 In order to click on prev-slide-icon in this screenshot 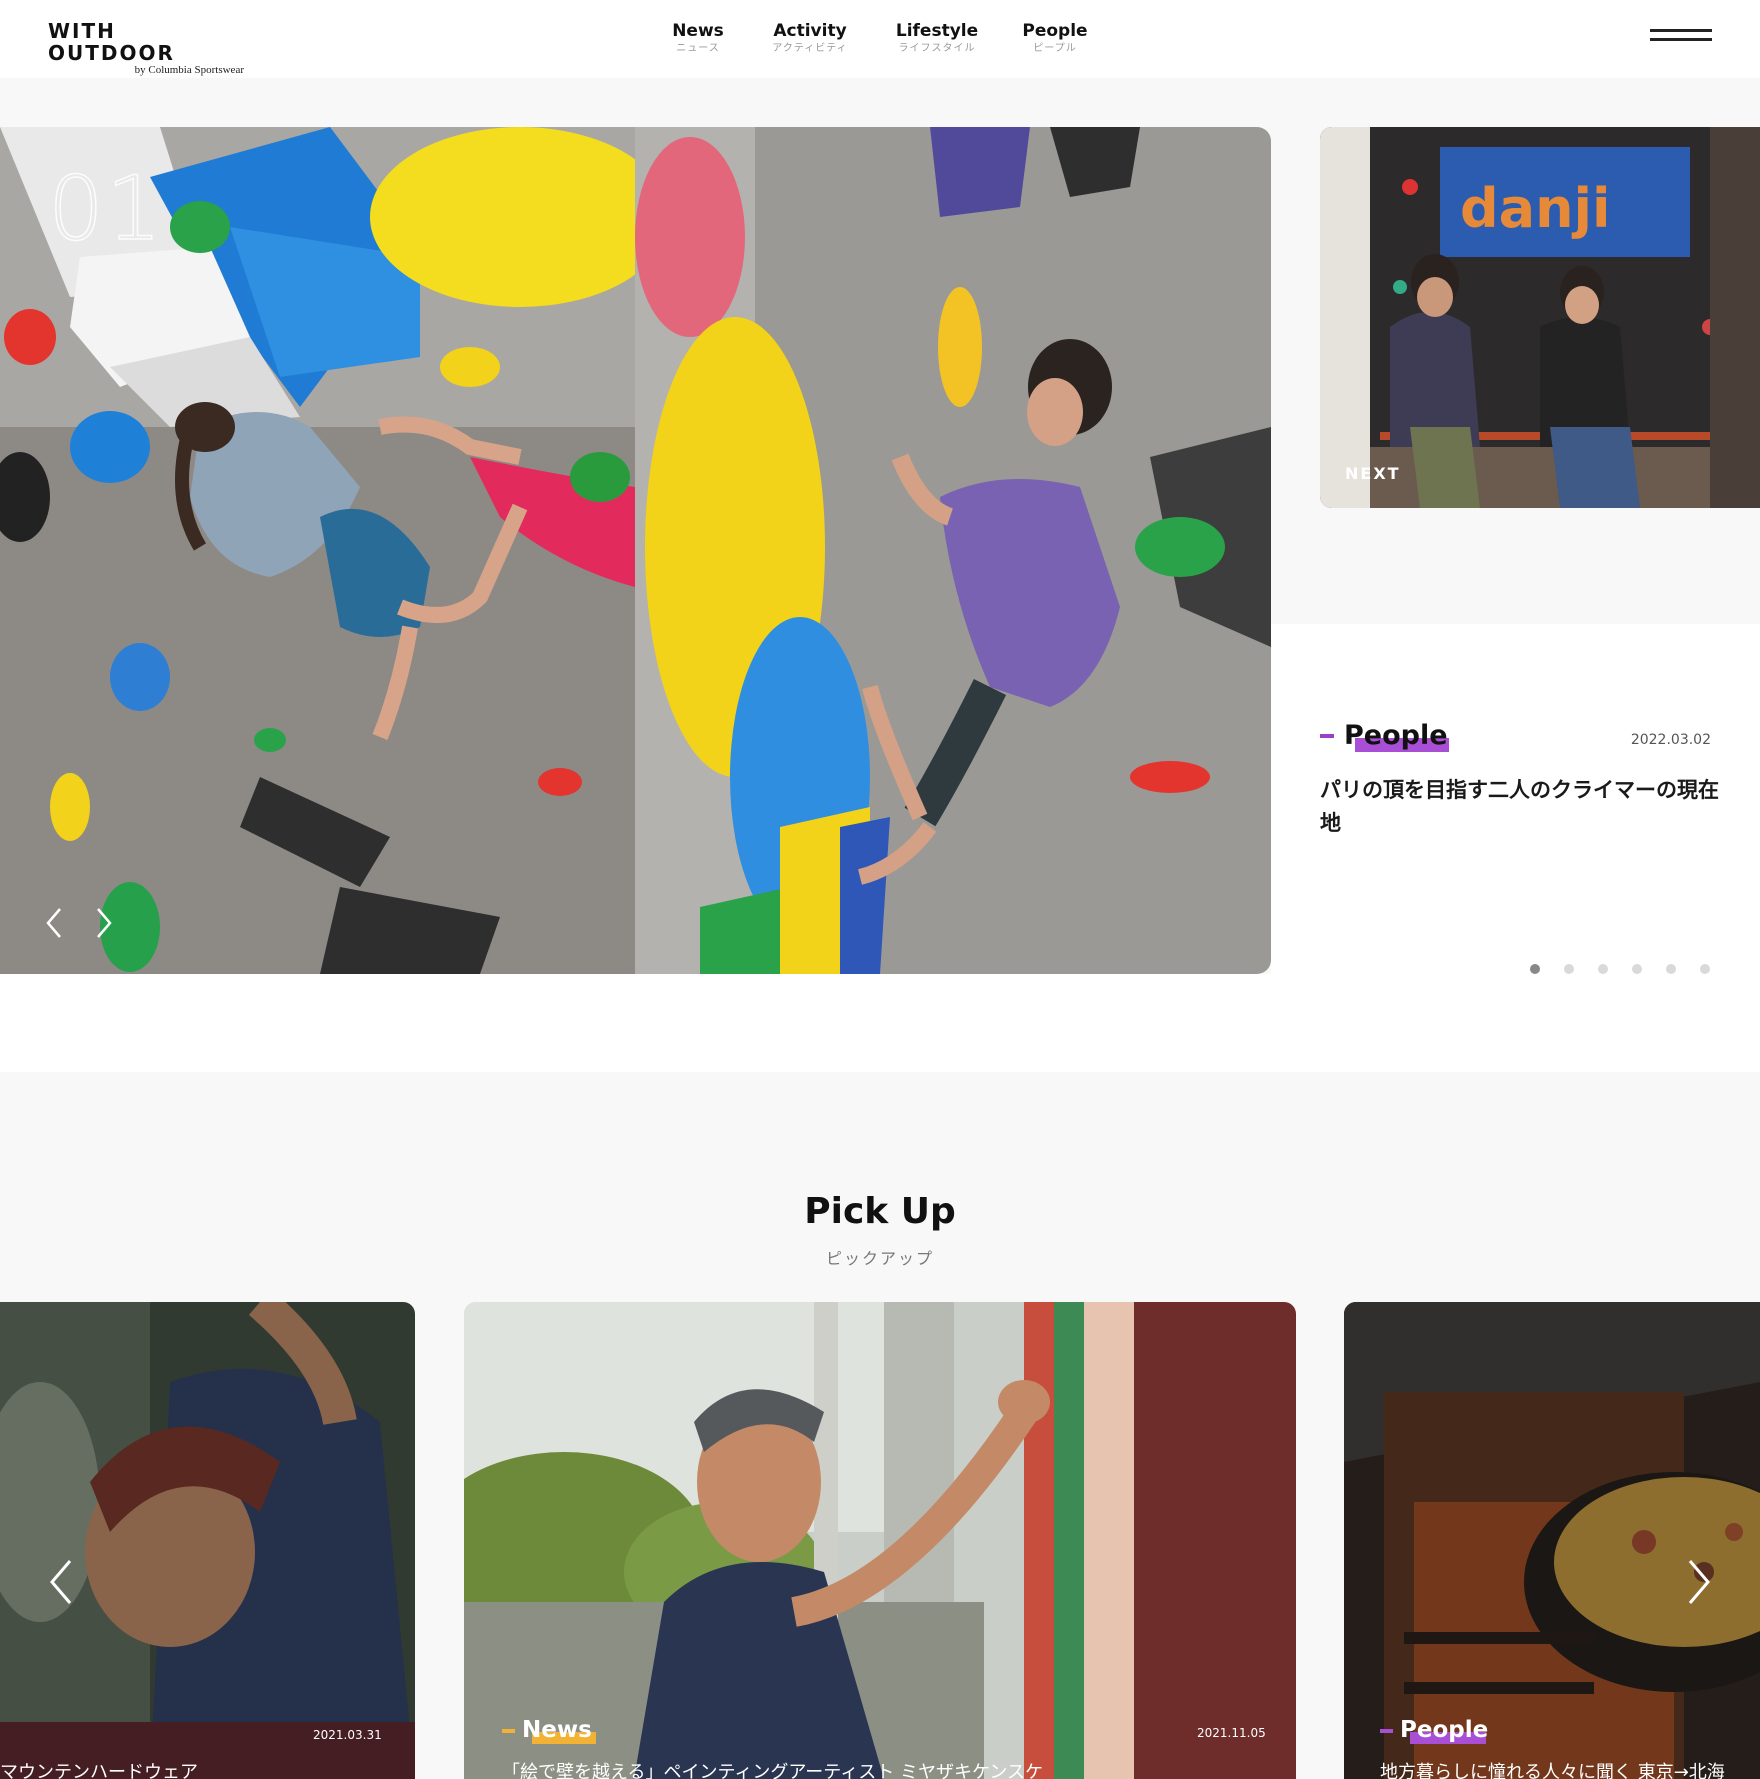, I will do `click(54, 923)`.